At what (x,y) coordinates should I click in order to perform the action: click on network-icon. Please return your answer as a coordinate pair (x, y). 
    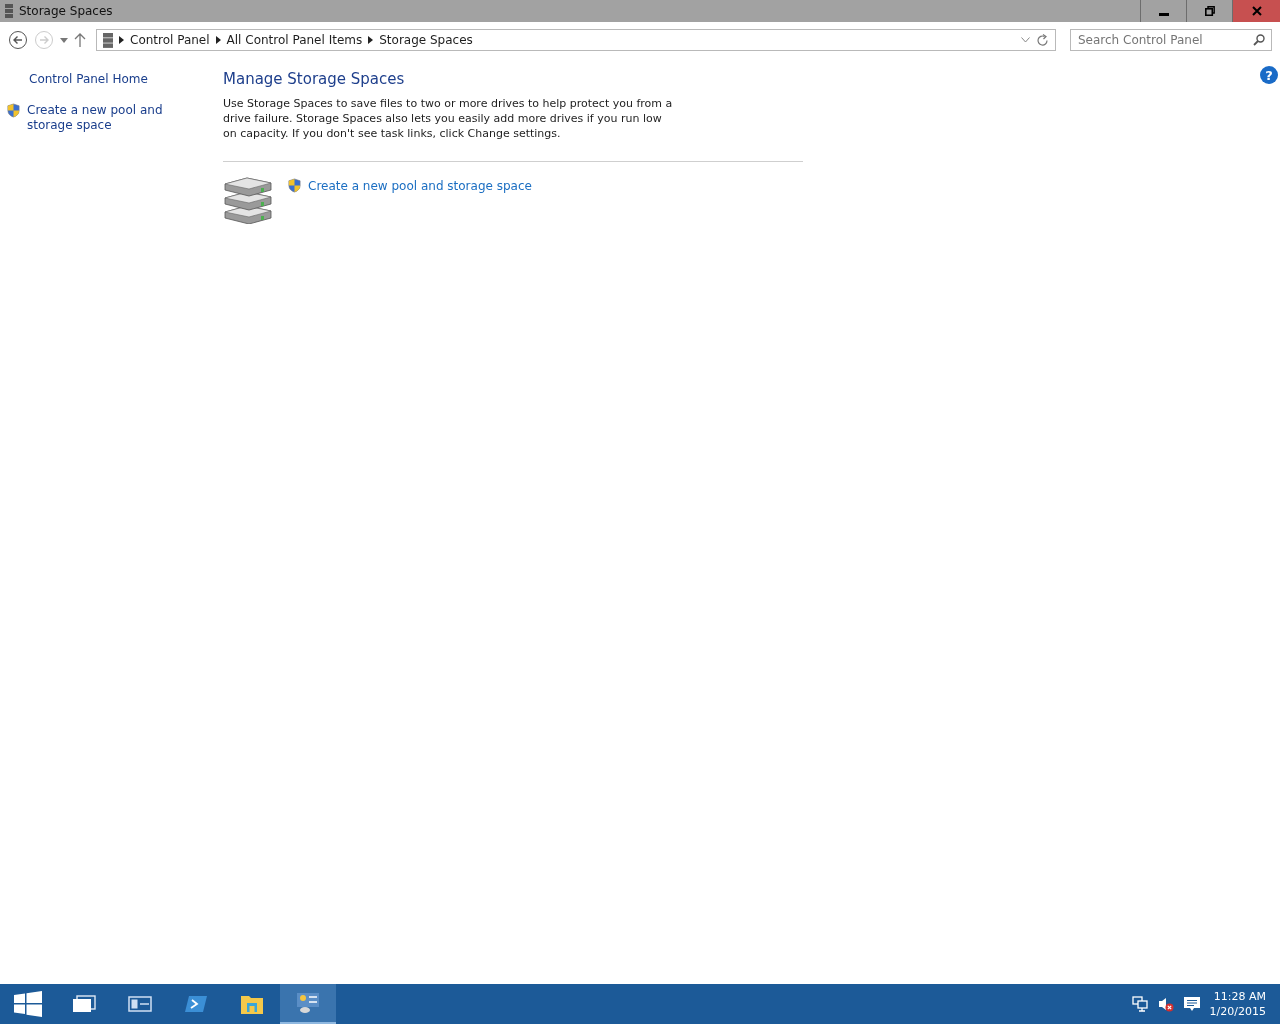
    Looking at the image, I should click on (1139, 1004).